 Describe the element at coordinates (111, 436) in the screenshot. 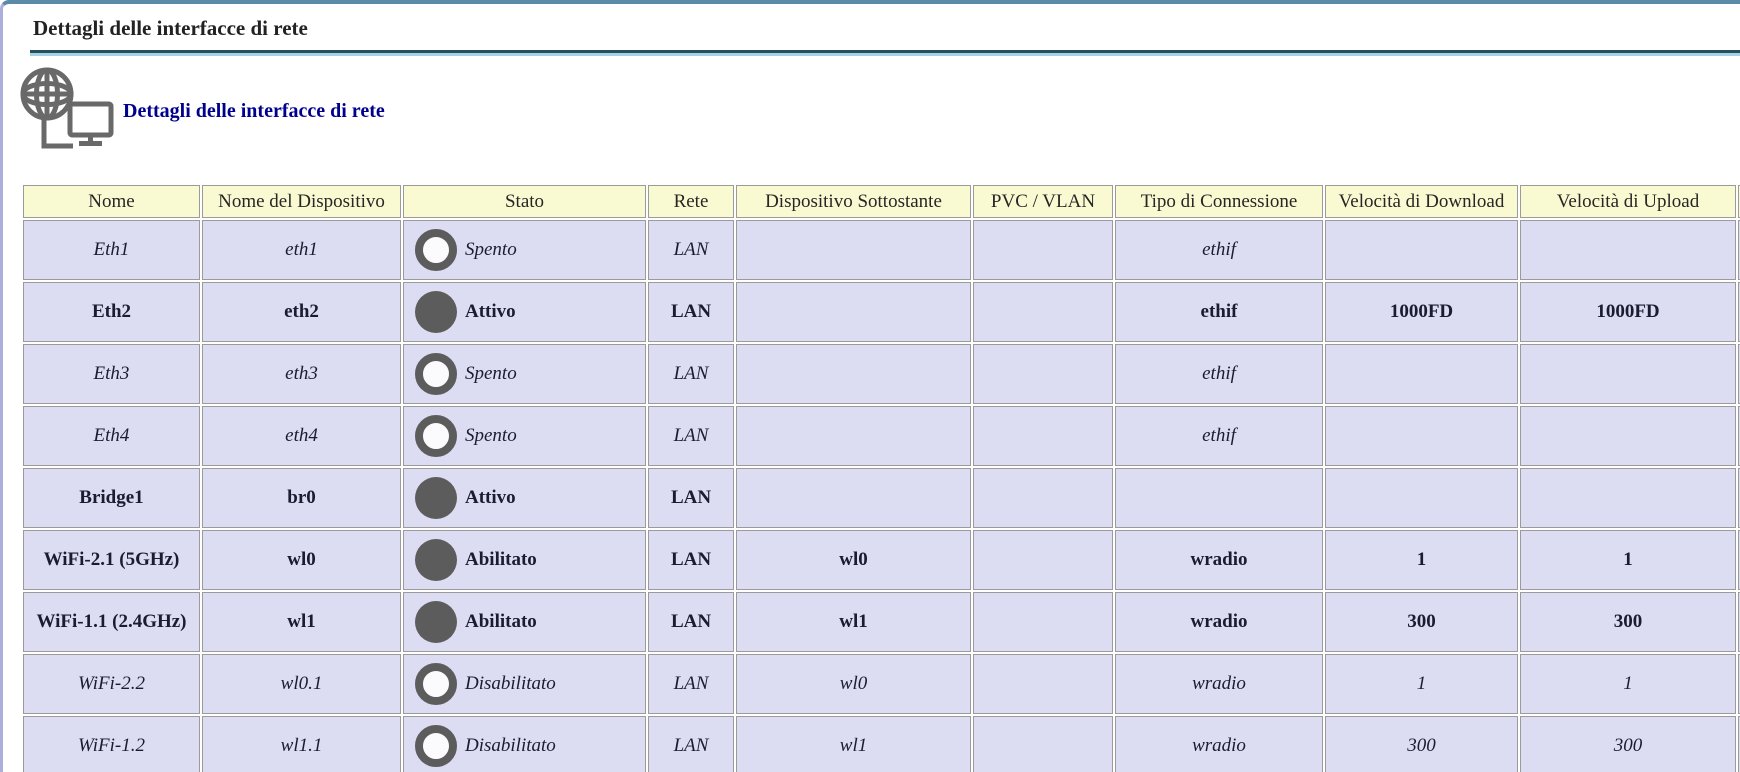

I see `cell-name: Eth4` at that location.